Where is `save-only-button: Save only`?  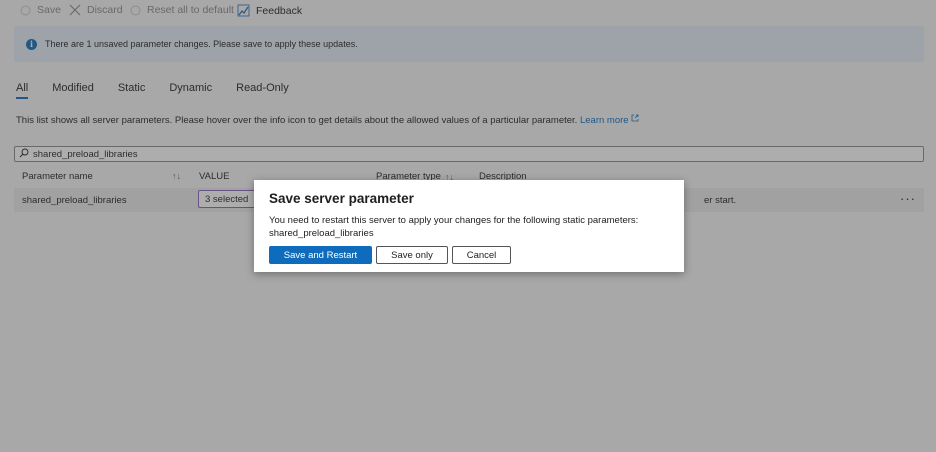
save-only-button: Save only is located at coordinates (412, 255).